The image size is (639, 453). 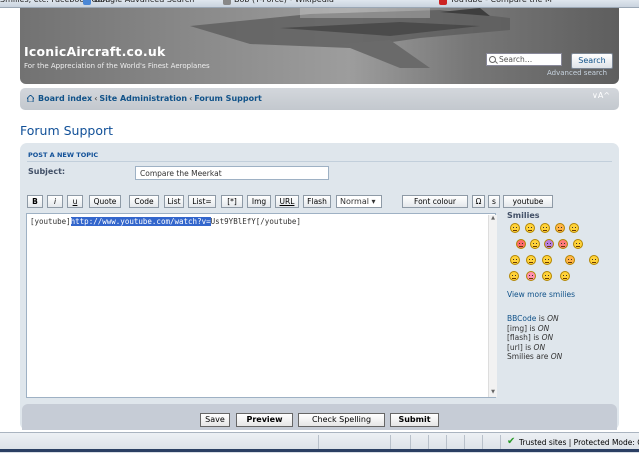 I want to click on toolbar-button-b: B, so click(x=35, y=201).